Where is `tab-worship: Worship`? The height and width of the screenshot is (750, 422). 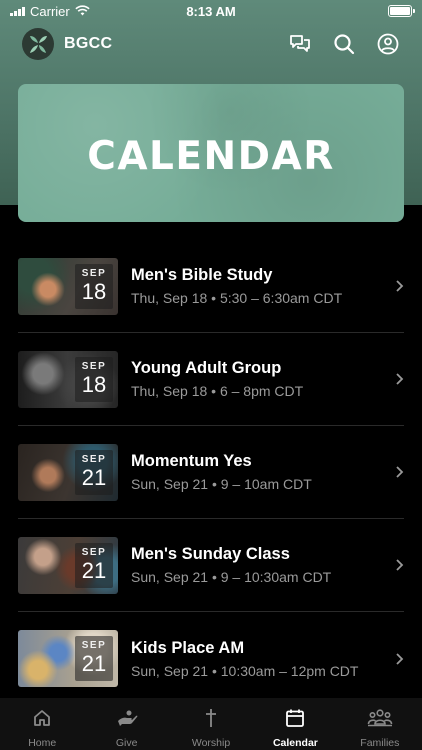 tab-worship: Worship is located at coordinates (211, 724).